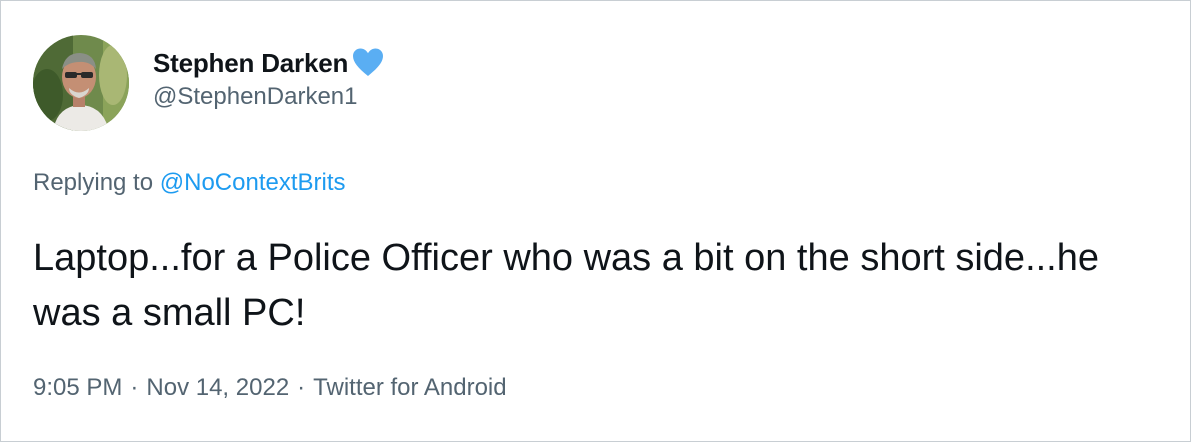 The image size is (1191, 442). What do you see at coordinates (96, 182) in the screenshot?
I see `reply-prefix: Replying to` at bounding box center [96, 182].